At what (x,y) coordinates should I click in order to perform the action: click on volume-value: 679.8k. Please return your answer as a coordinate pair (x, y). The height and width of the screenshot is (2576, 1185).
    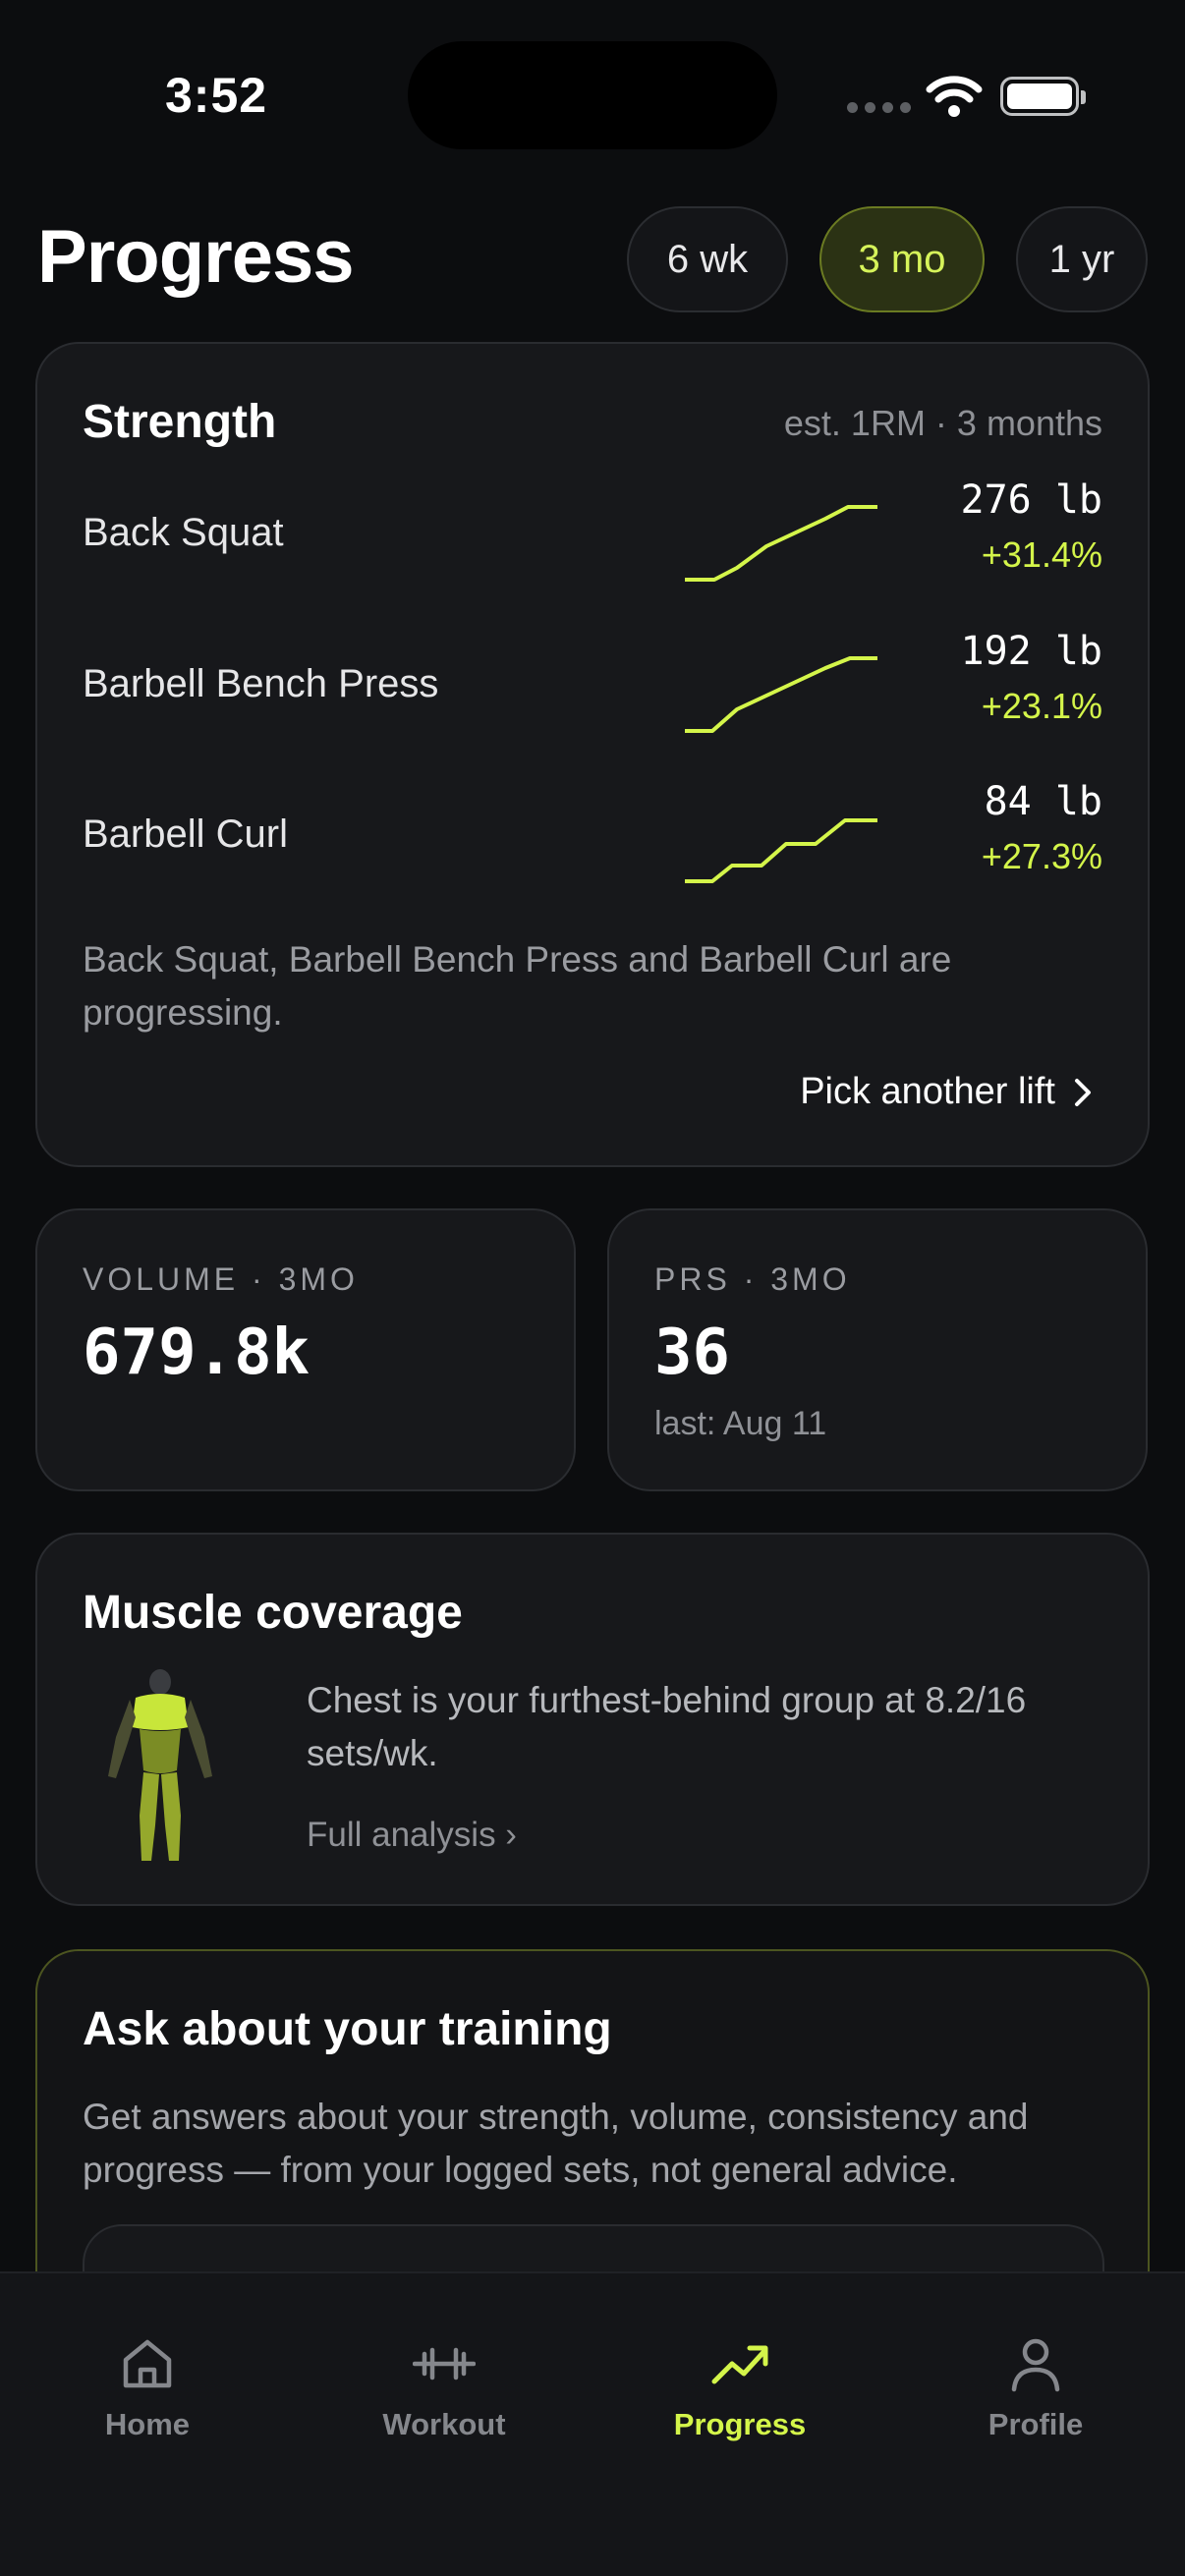
    Looking at the image, I should click on (197, 1352).